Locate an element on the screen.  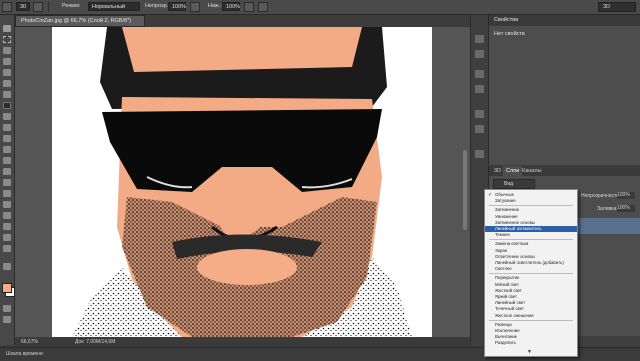
move-tool-icon is located at coordinates (7, 28).